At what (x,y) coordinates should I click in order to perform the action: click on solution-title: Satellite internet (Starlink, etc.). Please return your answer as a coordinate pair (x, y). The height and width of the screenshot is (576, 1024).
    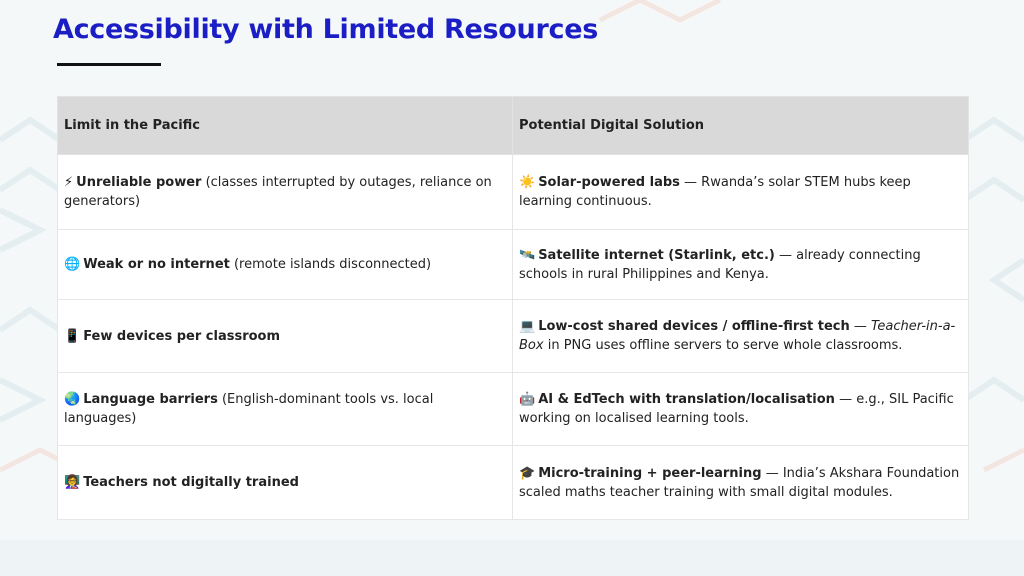
    Looking at the image, I should click on (656, 255).